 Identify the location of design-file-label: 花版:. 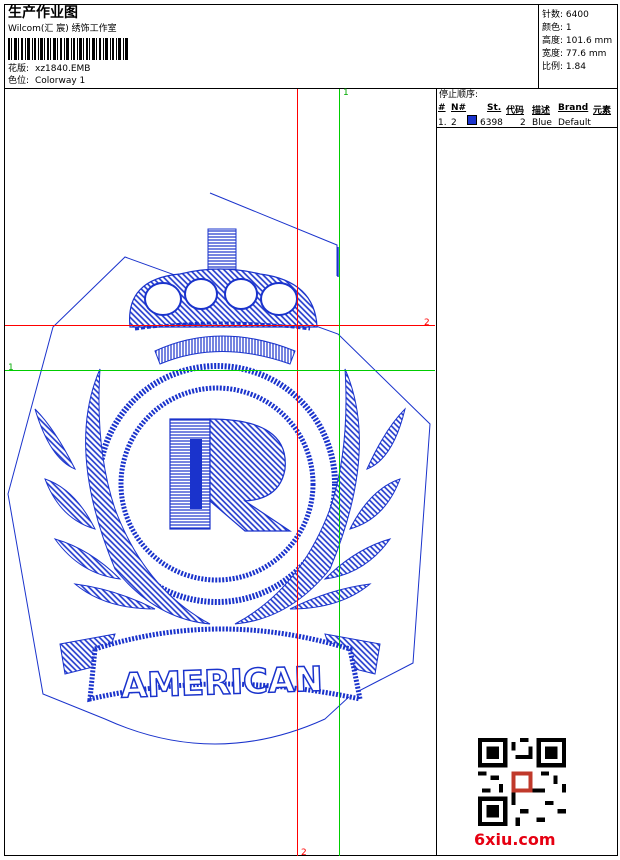
(19, 69).